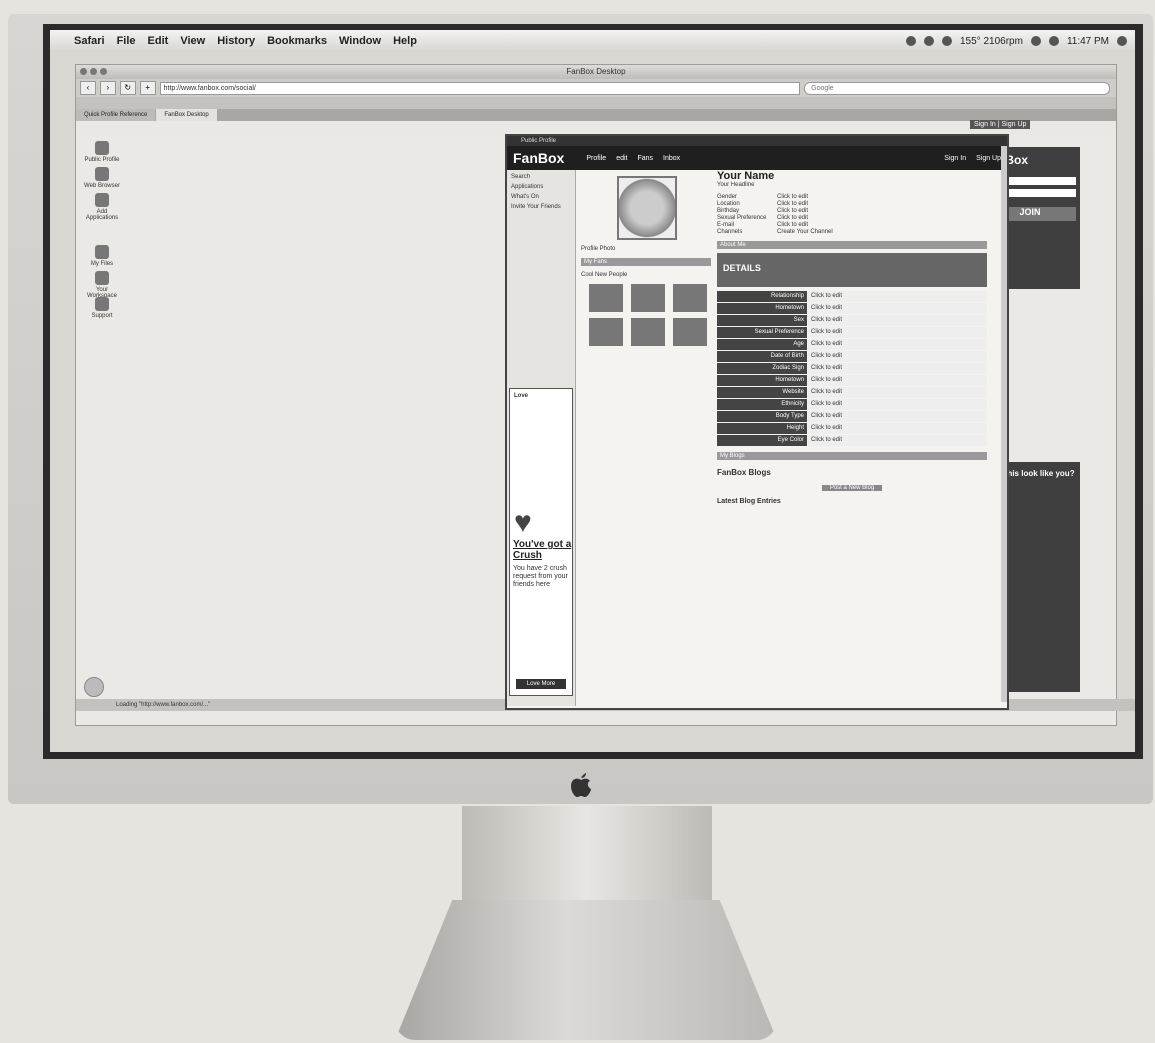  Describe the element at coordinates (236, 41) in the screenshot. I see `menu-history: History` at that location.